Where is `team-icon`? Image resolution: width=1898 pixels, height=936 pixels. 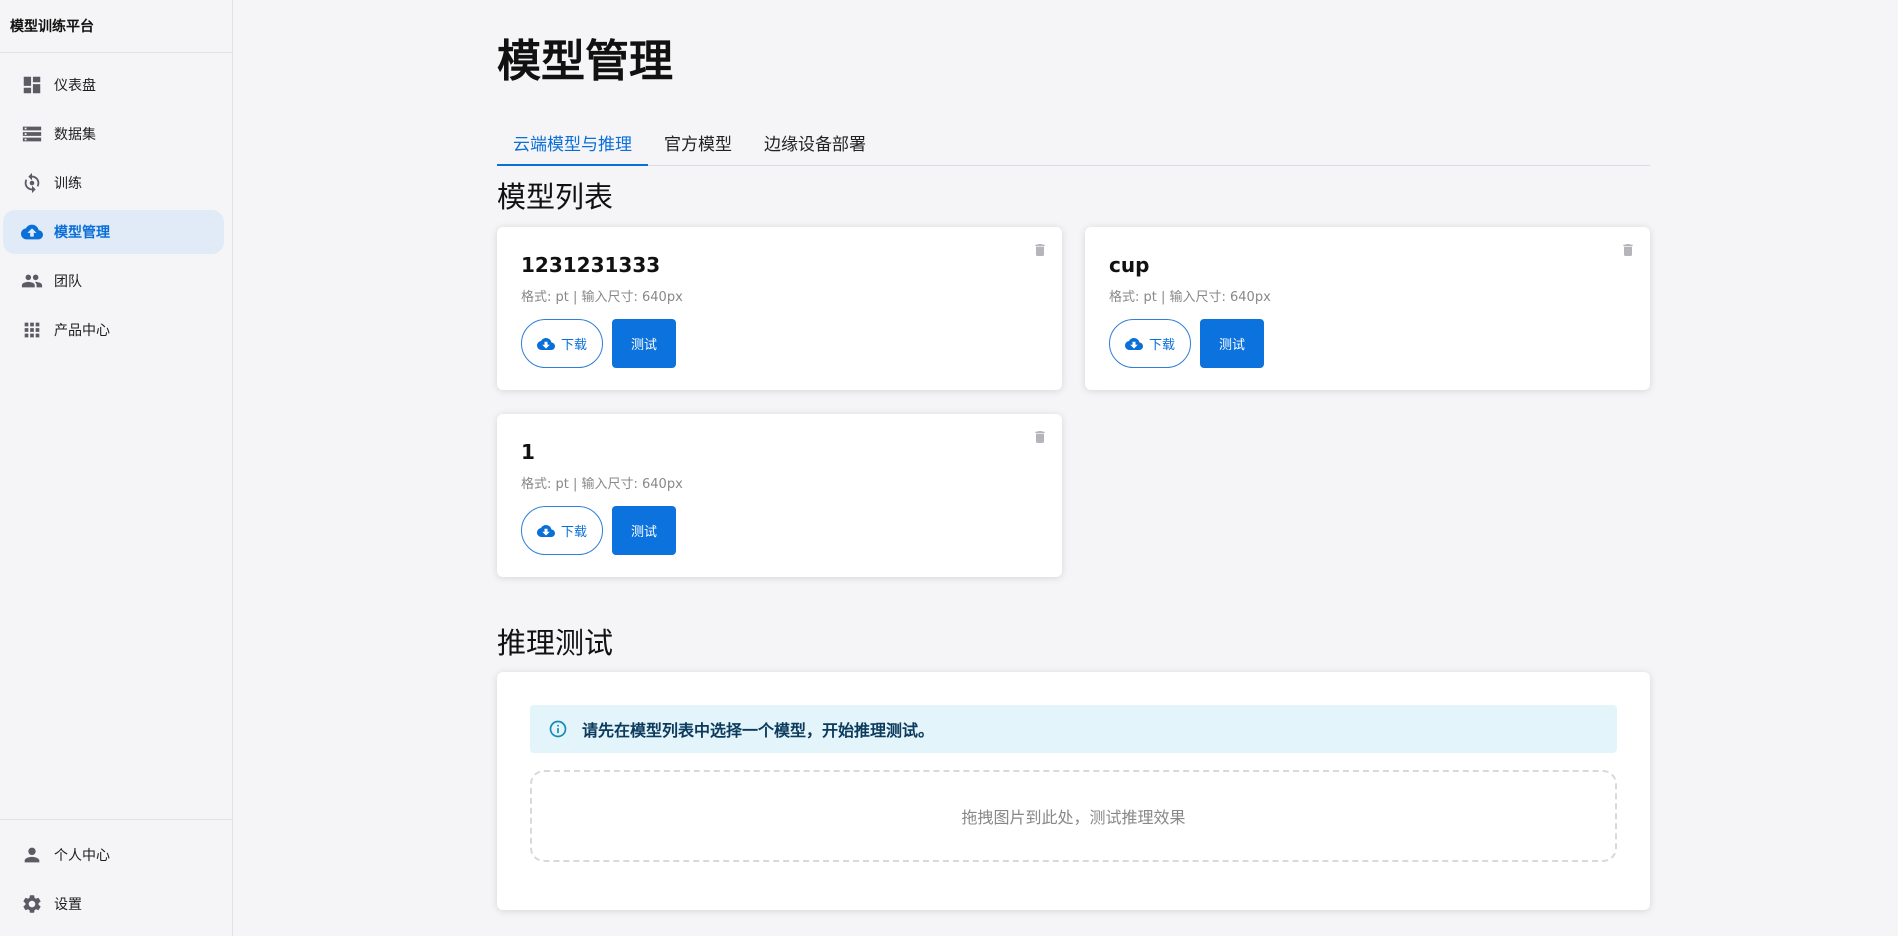 team-icon is located at coordinates (32, 281).